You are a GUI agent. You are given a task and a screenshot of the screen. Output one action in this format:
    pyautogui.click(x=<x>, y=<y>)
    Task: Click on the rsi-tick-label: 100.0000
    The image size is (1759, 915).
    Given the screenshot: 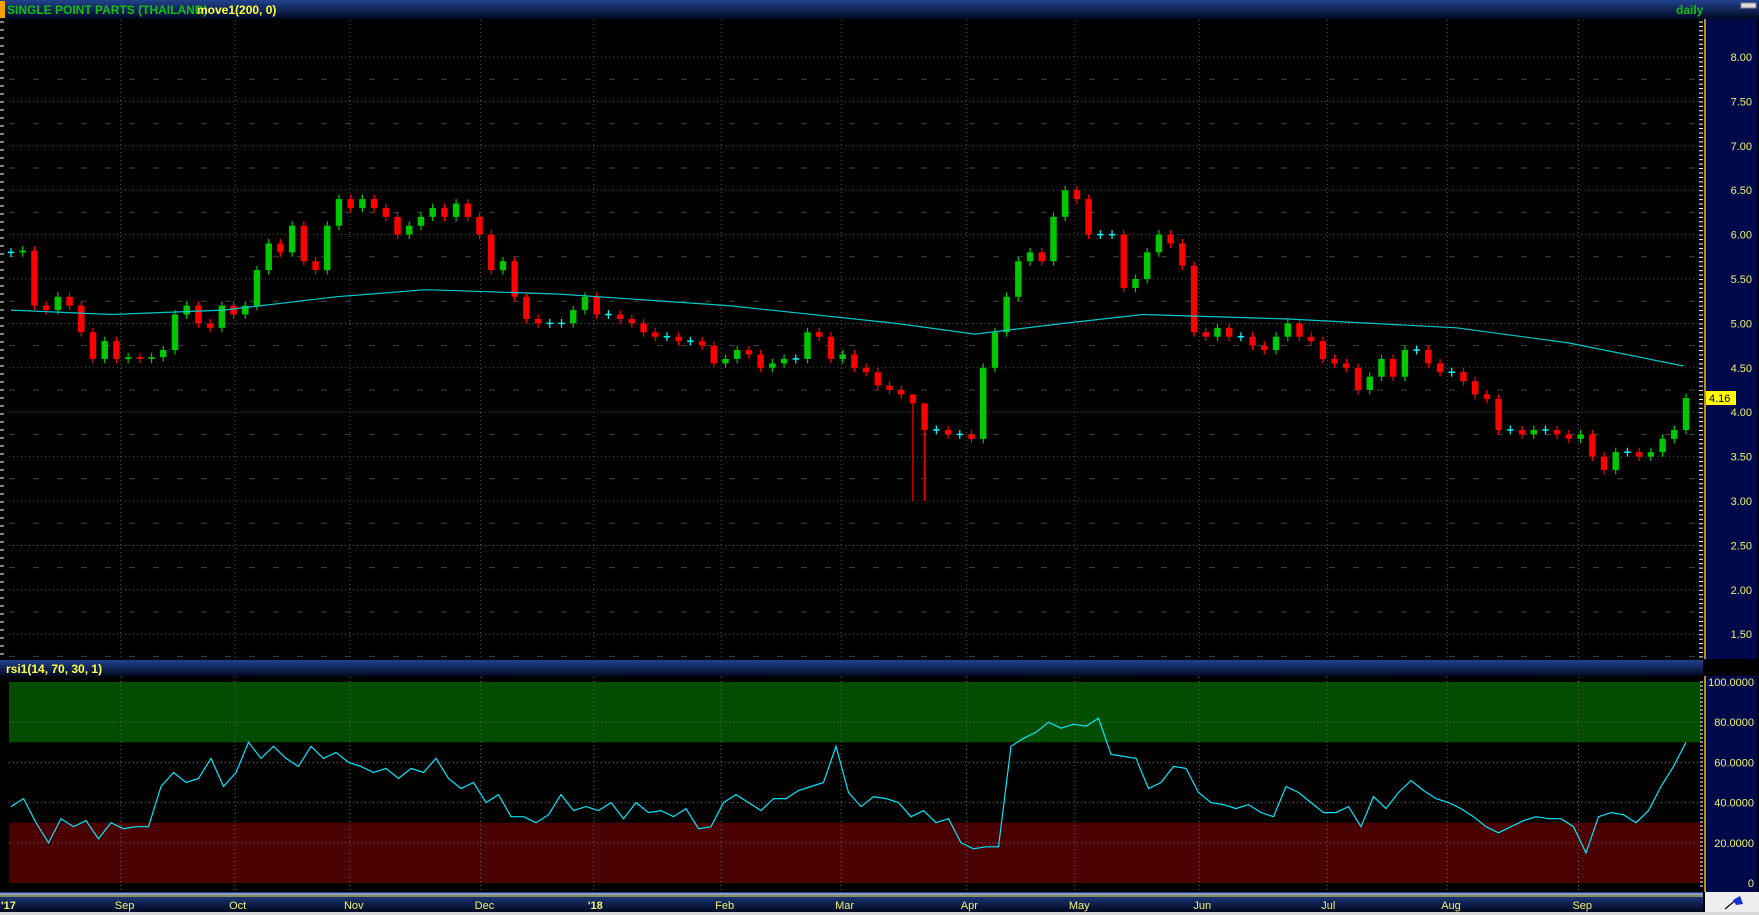 What is the action you would take?
    pyautogui.click(x=1731, y=683)
    